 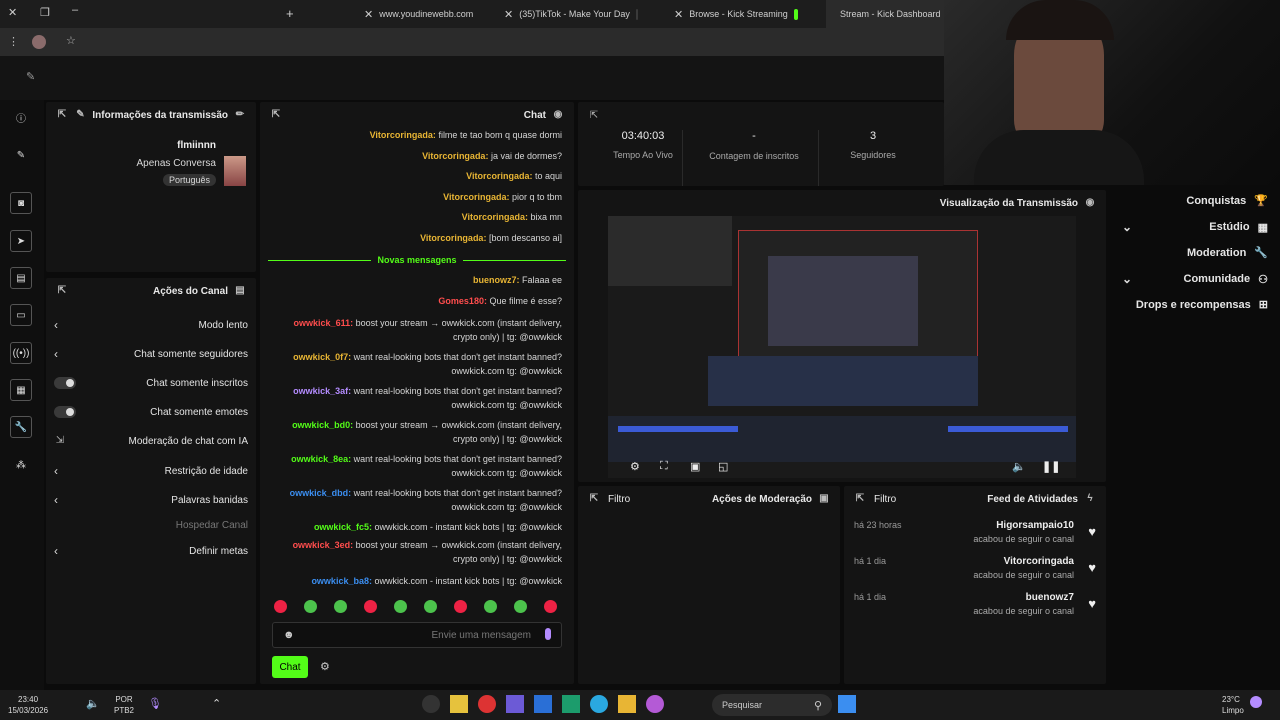 What do you see at coordinates (323, 357) in the screenshot?
I see `chat-username: owwkick_0f7:` at bounding box center [323, 357].